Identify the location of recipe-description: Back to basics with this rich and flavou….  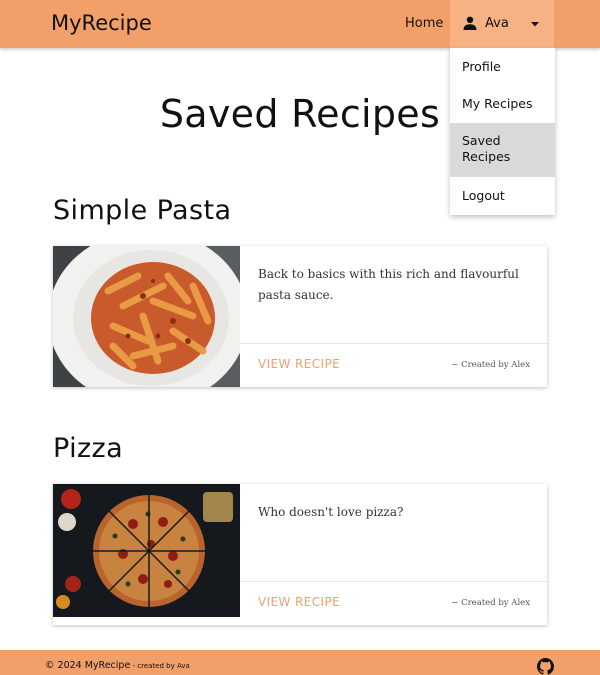
(388, 284).